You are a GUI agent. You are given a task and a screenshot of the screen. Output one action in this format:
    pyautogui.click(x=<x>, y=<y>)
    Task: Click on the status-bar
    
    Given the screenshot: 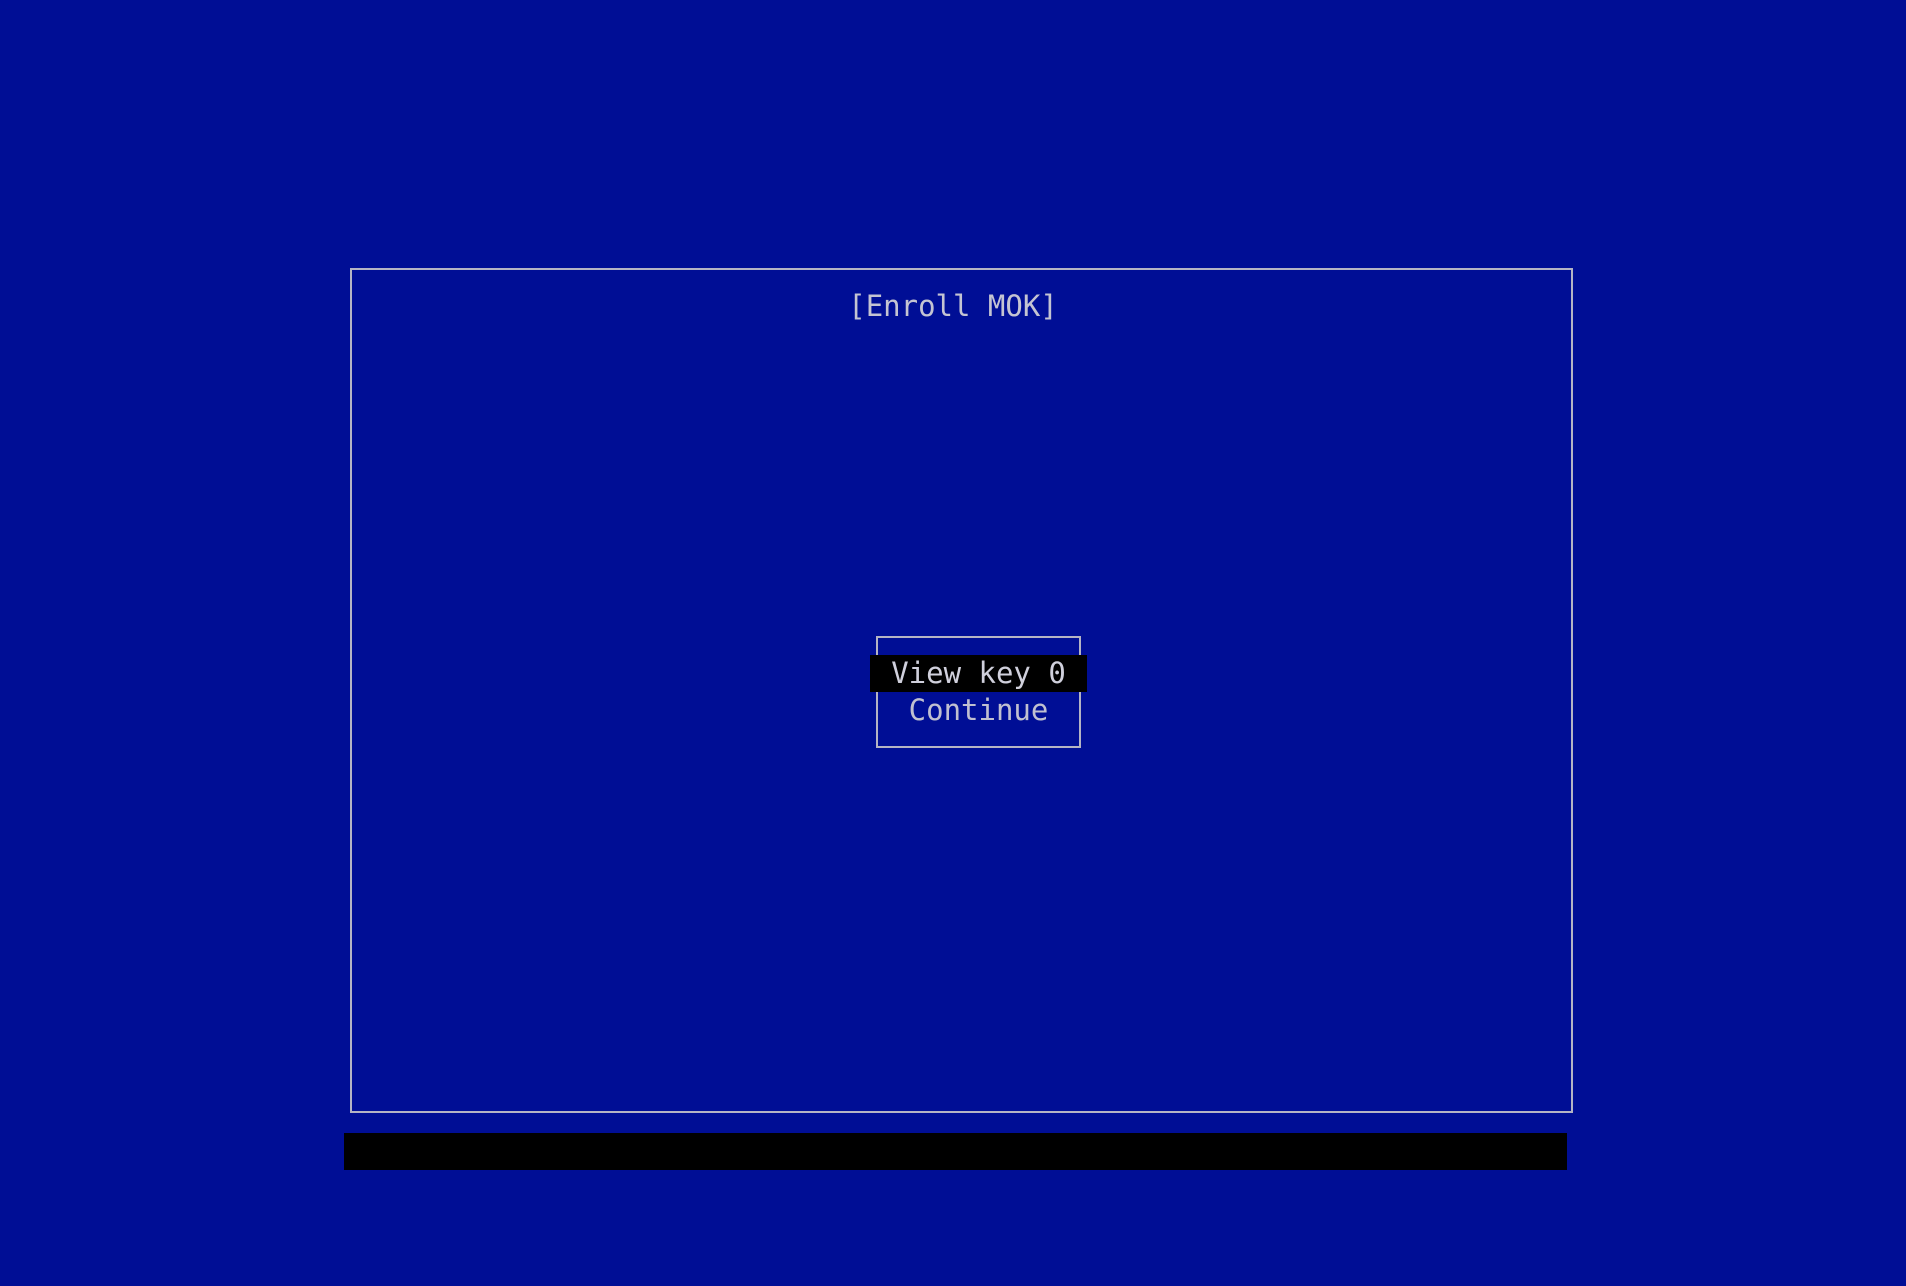 What is the action you would take?
    pyautogui.click(x=955, y=1151)
    